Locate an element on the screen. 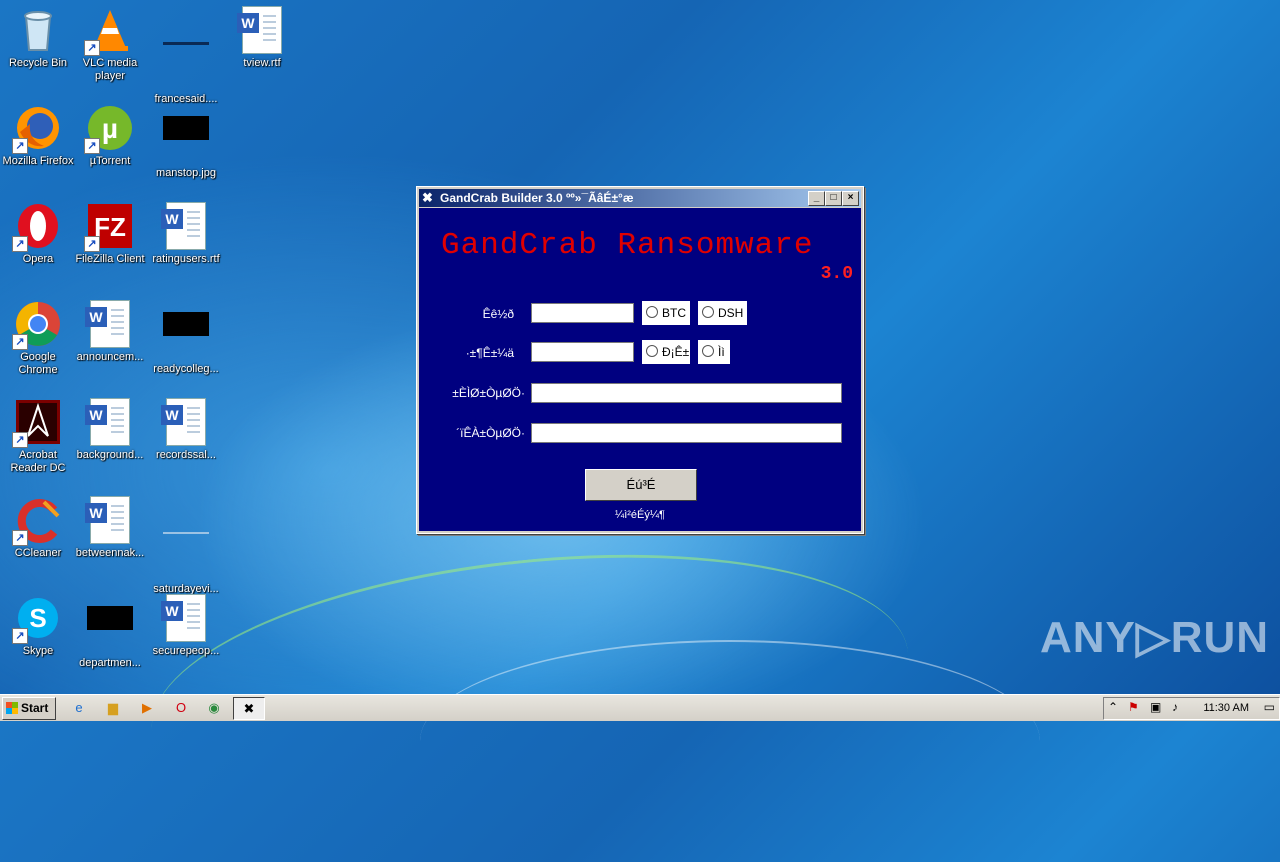  minimize-button: _ is located at coordinates (816, 198).